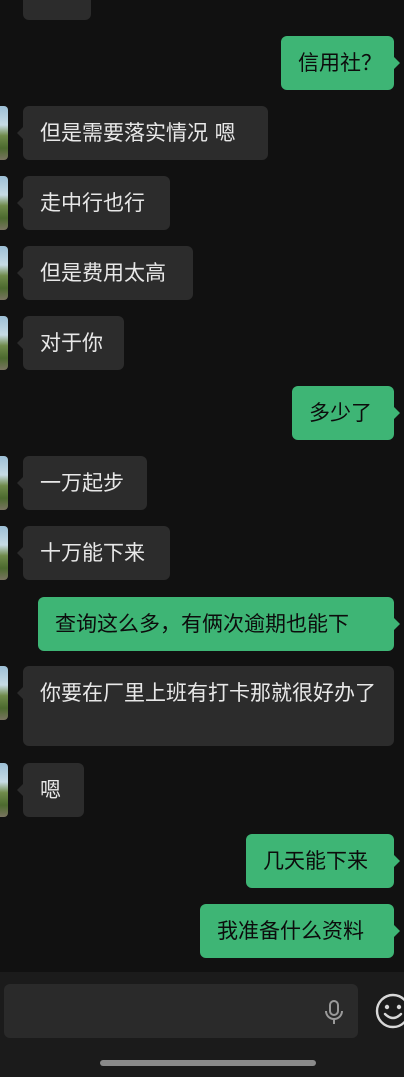  Describe the element at coordinates (334, 1013) in the screenshot. I see `microphone-icon` at that location.